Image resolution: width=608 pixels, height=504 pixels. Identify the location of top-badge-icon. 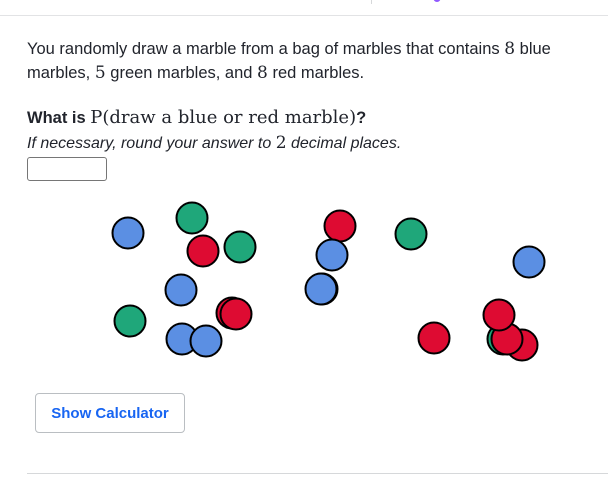
(437, 1).